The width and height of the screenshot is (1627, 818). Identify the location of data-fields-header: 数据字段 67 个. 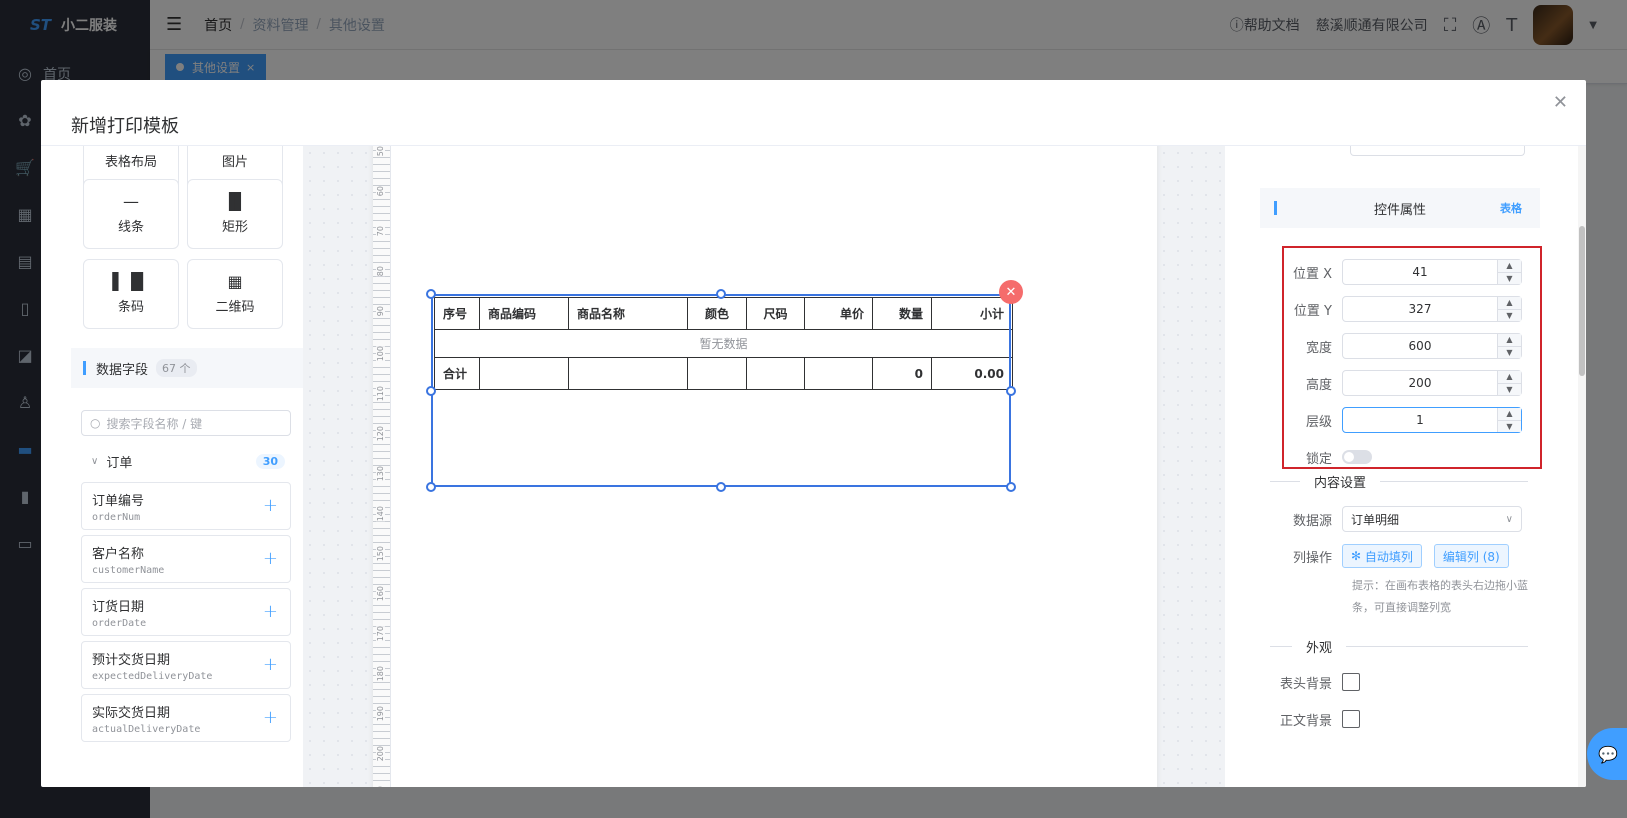
(187, 368).